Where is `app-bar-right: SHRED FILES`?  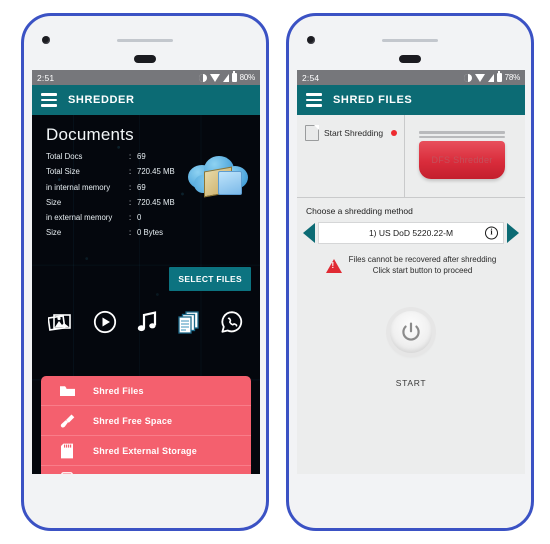 app-bar-right: SHRED FILES is located at coordinates (411, 100).